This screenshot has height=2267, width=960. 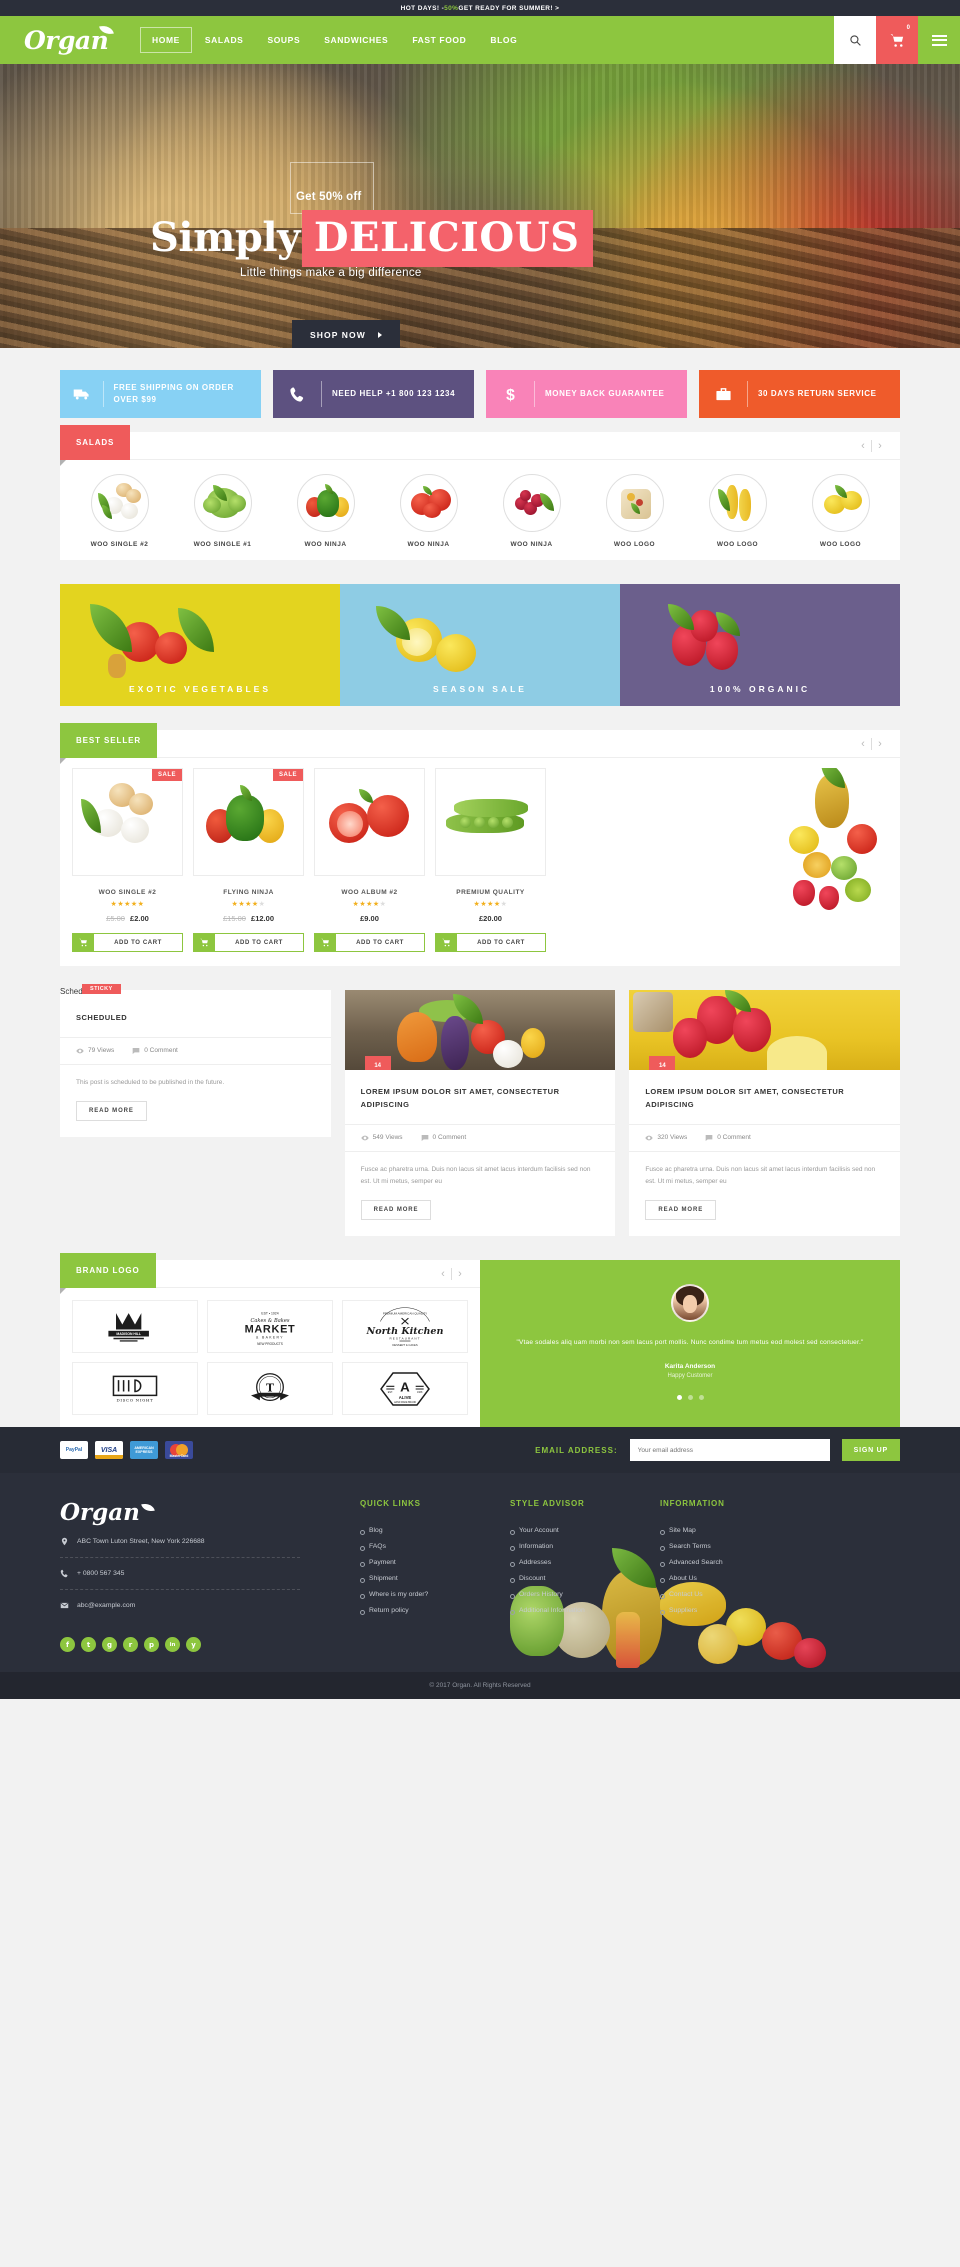 What do you see at coordinates (729, 1450) in the screenshot?
I see `newsletter-email-input` at bounding box center [729, 1450].